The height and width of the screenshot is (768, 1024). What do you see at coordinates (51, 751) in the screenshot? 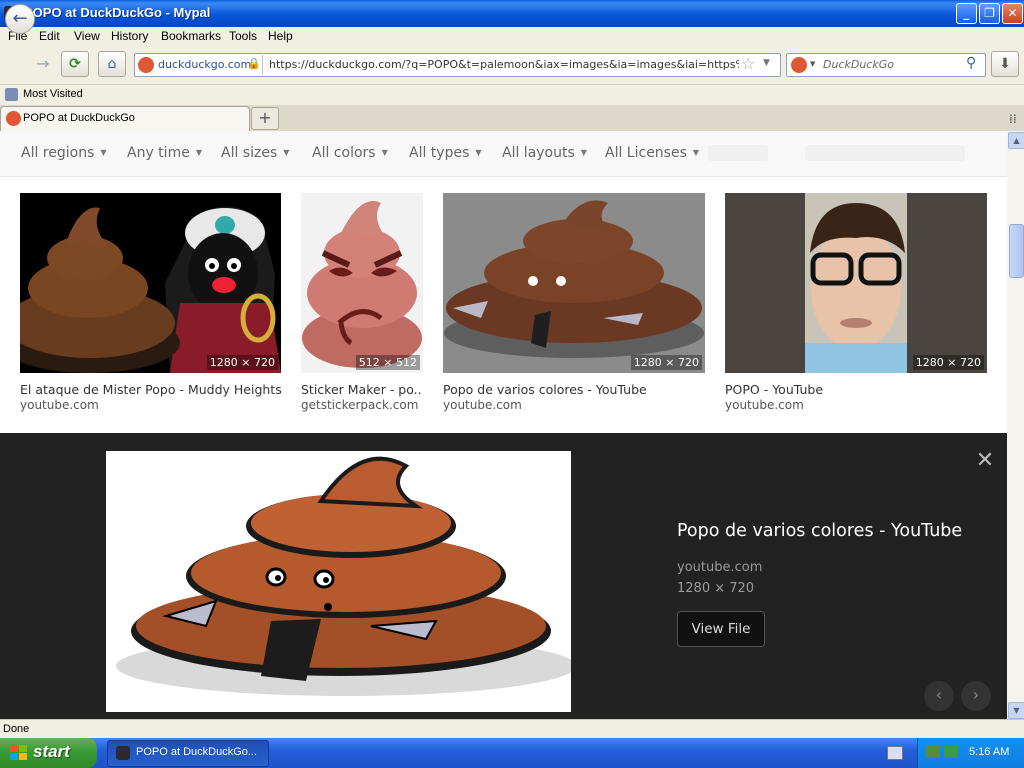
I see `start-label: start` at bounding box center [51, 751].